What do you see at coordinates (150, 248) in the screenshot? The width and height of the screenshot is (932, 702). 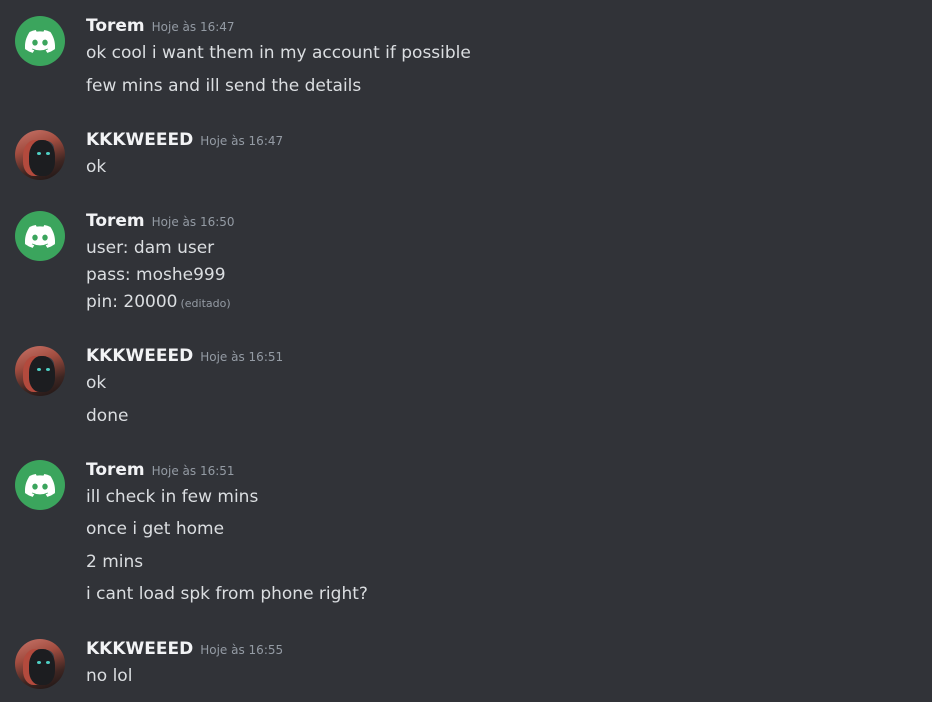 I see `message-text: user: dam user` at bounding box center [150, 248].